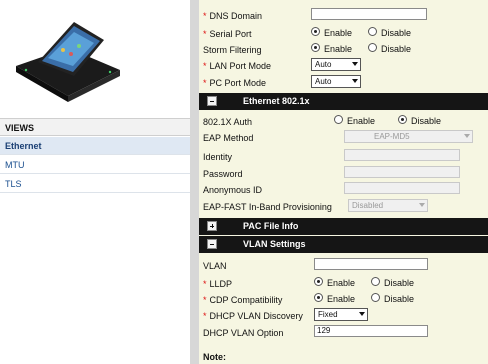 The width and height of the screenshot is (488, 364). I want to click on serial-port-enable-label: Enable, so click(338, 33).